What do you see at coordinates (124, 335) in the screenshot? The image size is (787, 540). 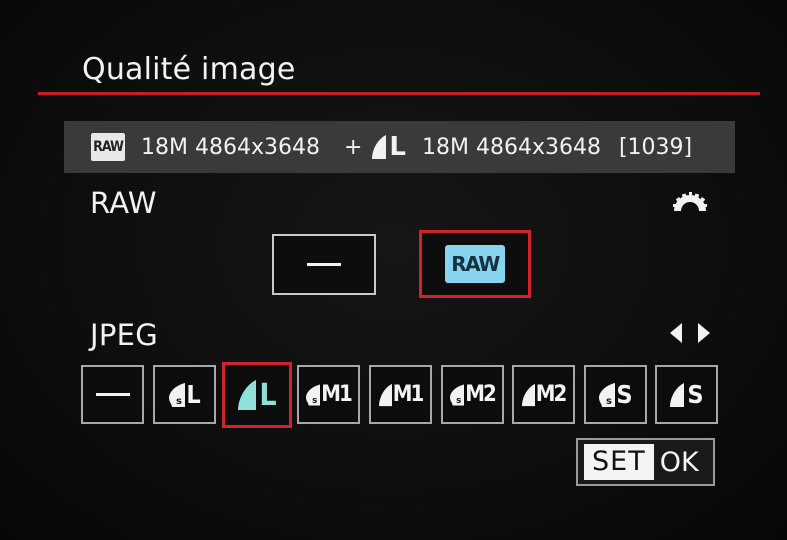 I see `jpeg-section-label: JPEG` at bounding box center [124, 335].